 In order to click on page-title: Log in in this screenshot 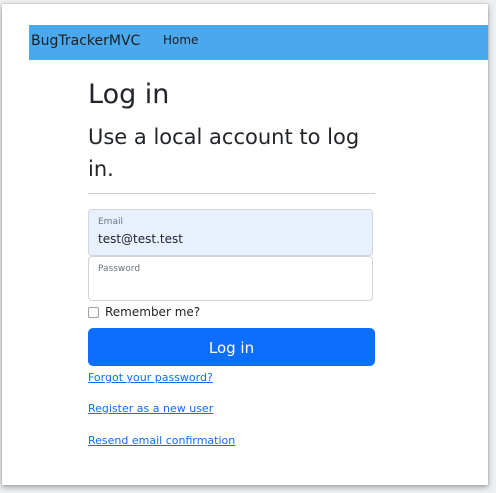, I will do `click(129, 94)`.